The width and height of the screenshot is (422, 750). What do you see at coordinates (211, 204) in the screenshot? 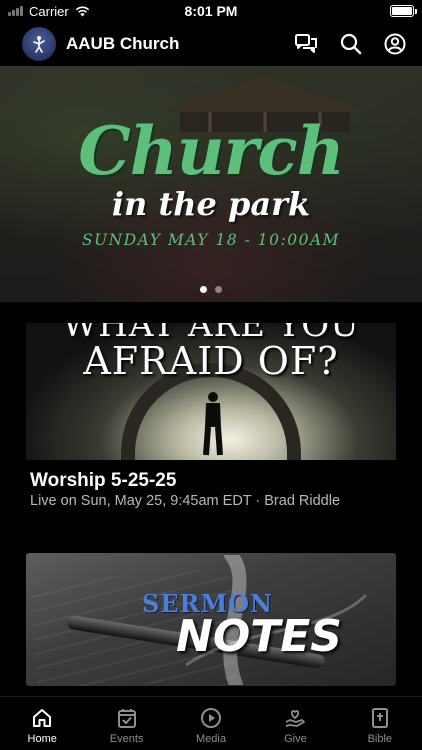
I see `hero-subtitle: in the park` at bounding box center [211, 204].